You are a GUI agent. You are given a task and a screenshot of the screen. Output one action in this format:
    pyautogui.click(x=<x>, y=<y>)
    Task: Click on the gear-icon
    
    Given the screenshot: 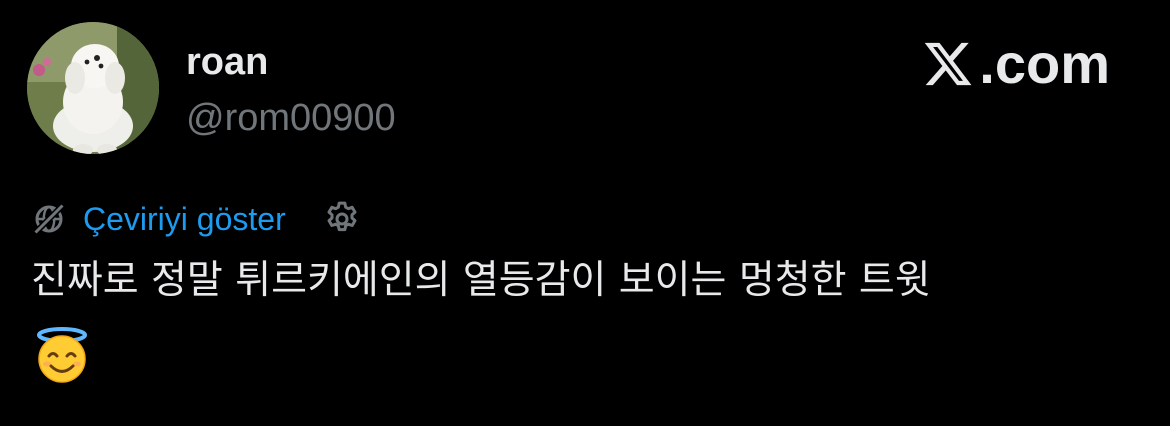 What is the action you would take?
    pyautogui.click(x=342, y=219)
    